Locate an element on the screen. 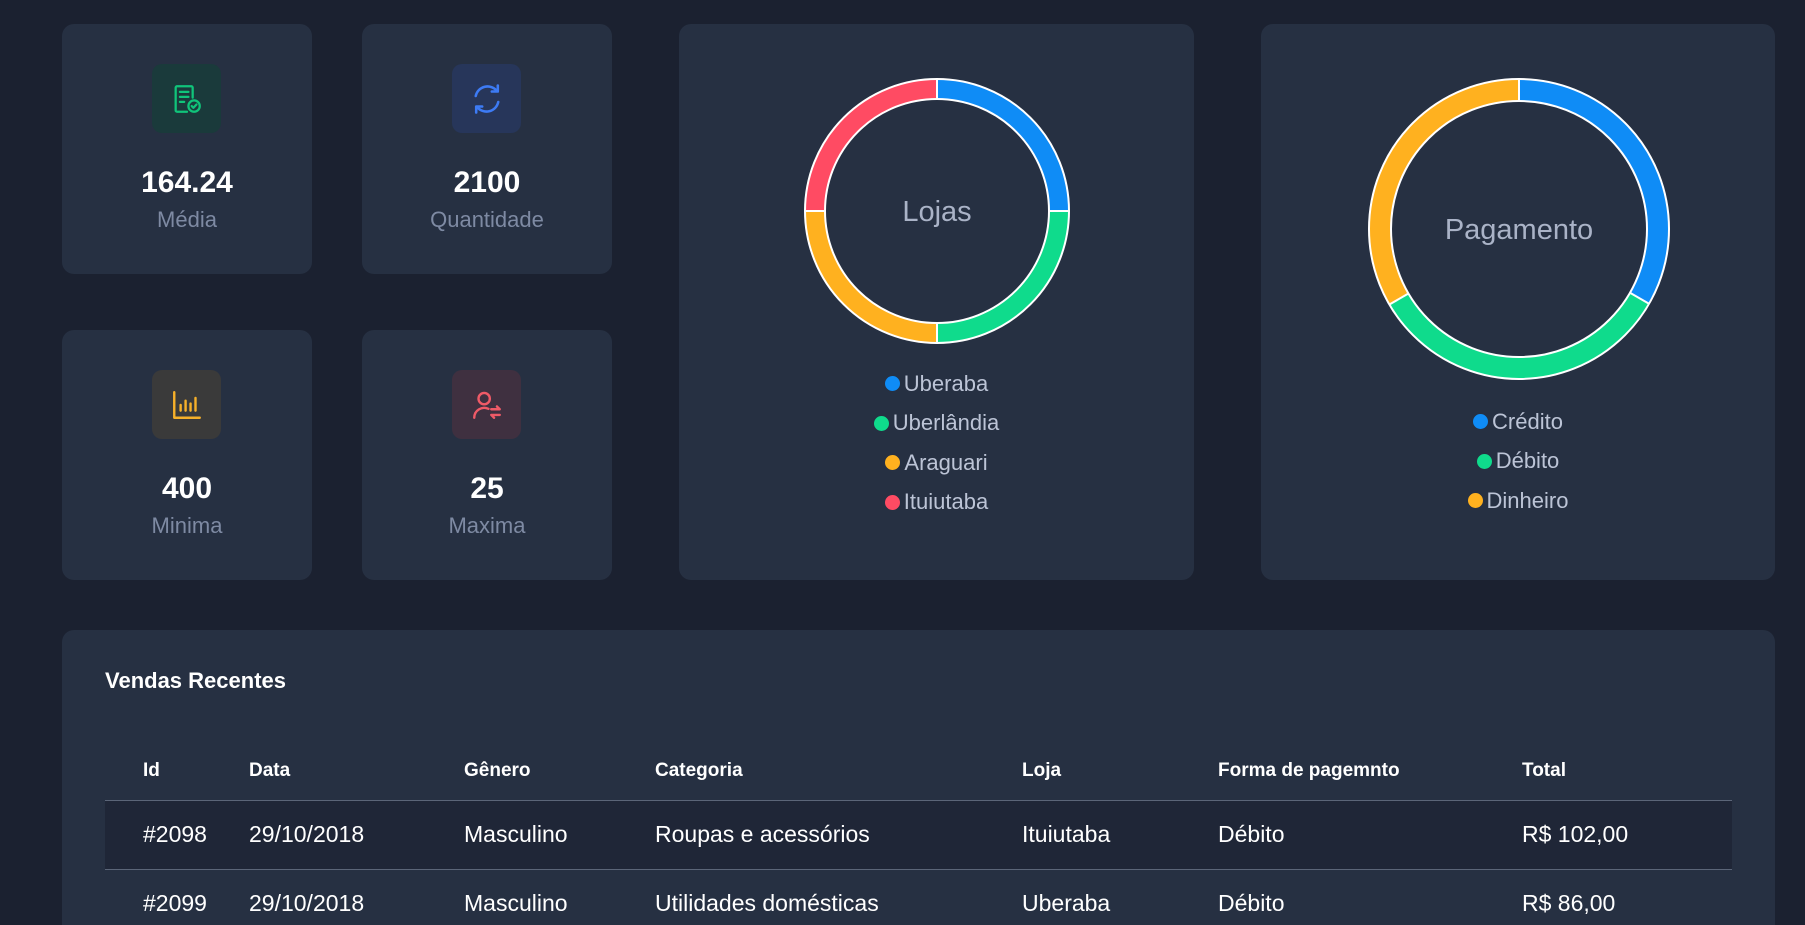 The image size is (1805, 925). legend-label: Ituiutaba is located at coordinates (946, 502).